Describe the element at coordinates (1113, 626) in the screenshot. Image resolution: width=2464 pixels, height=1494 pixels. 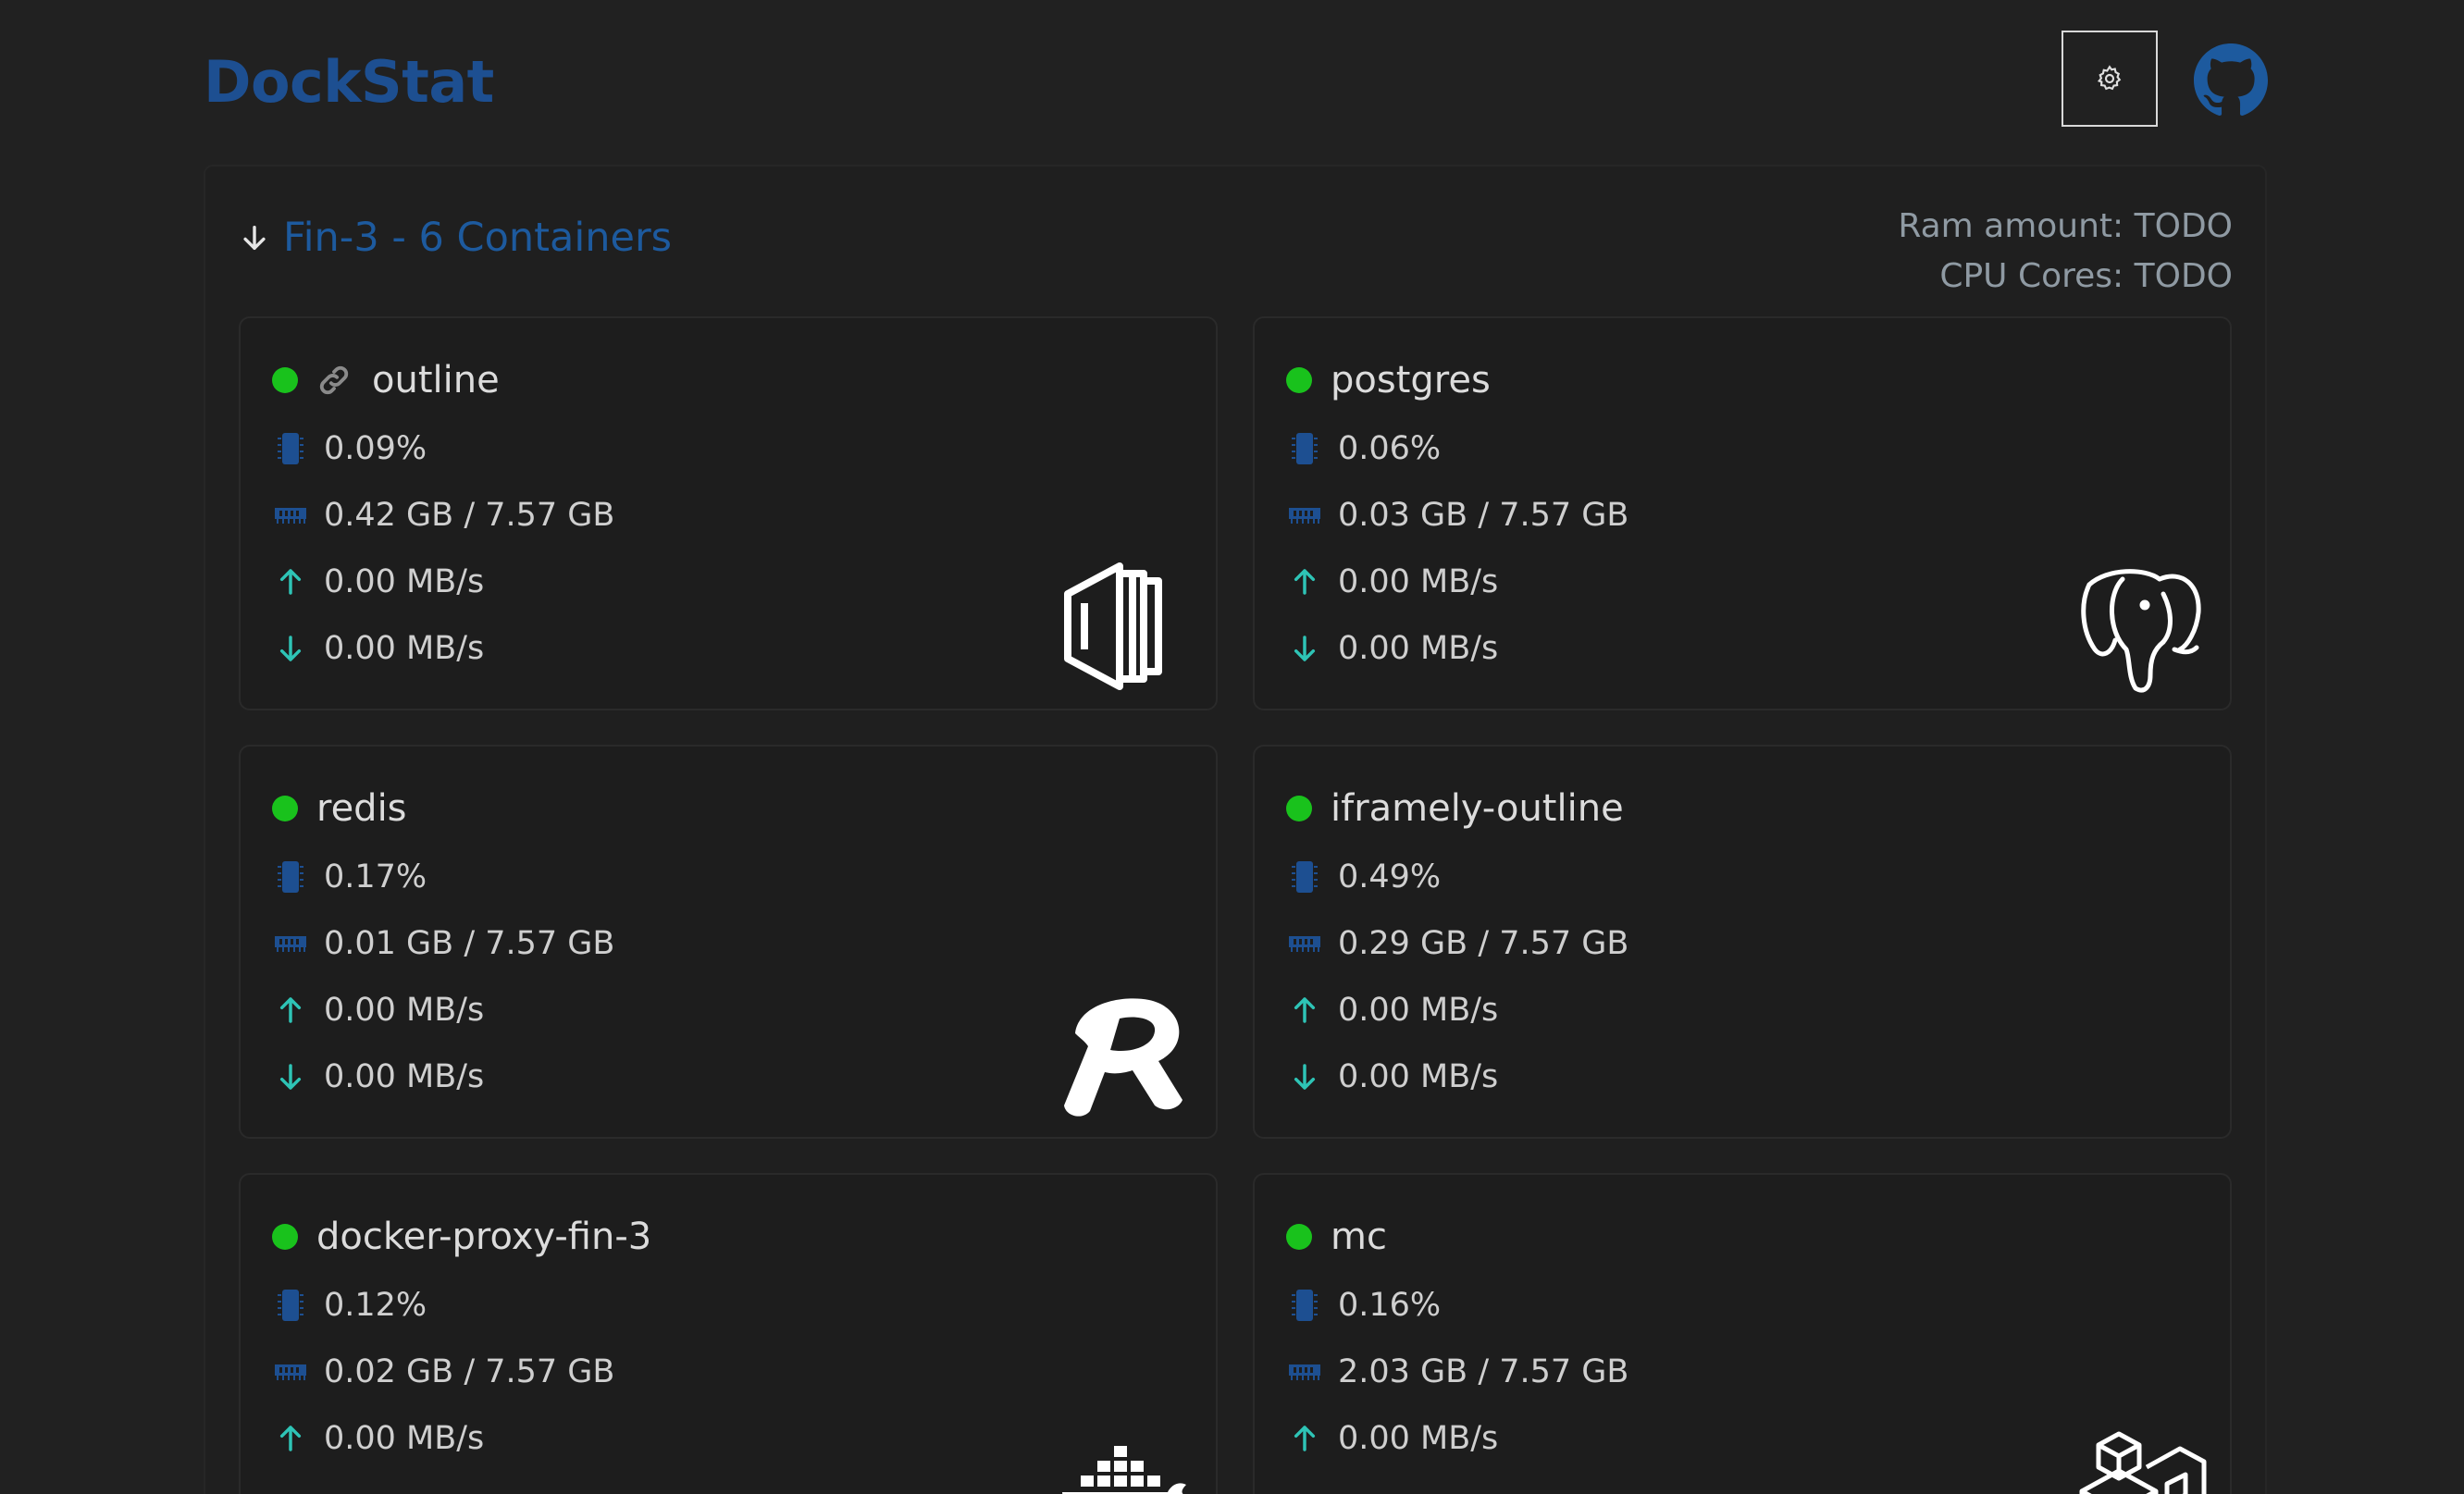
I see `outline-logo-icon` at that location.